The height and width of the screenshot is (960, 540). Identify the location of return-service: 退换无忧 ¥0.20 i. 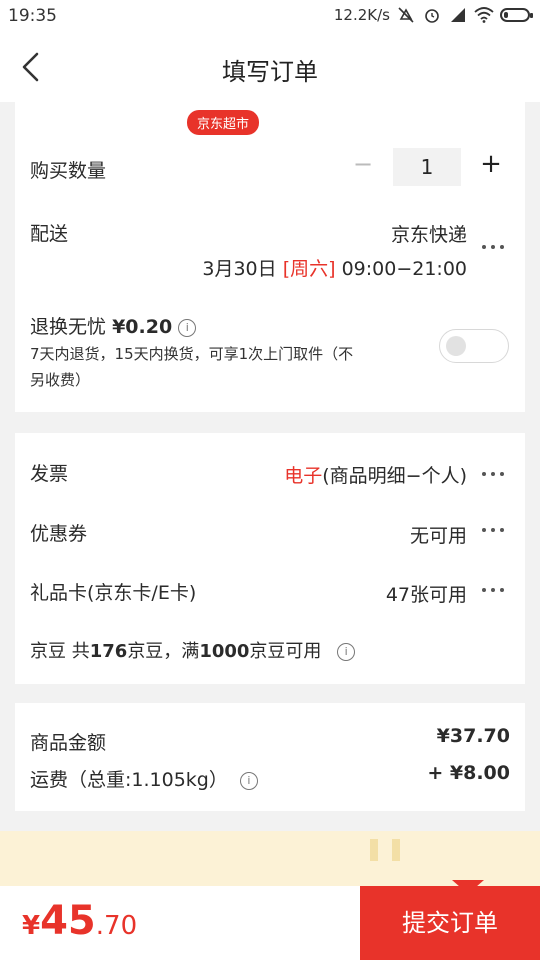
(113, 325).